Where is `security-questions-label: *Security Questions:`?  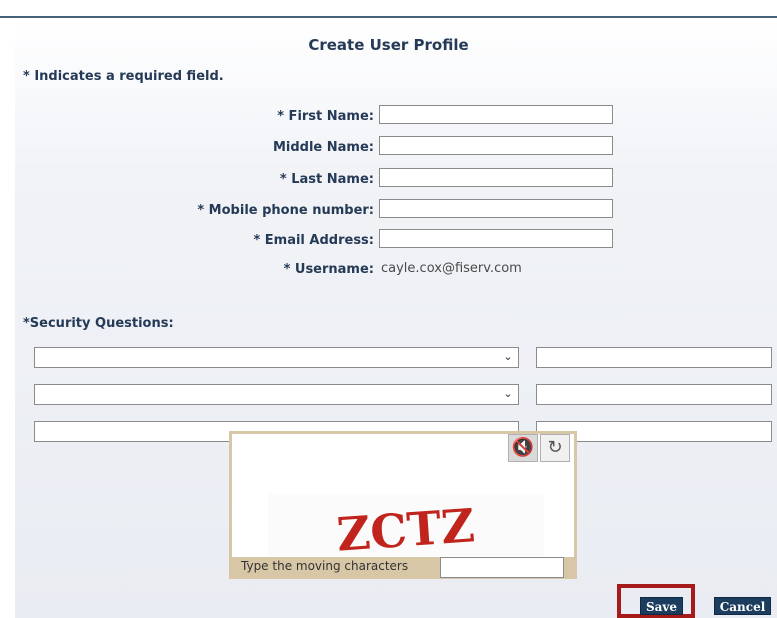 security-questions-label: *Security Questions: is located at coordinates (98, 323).